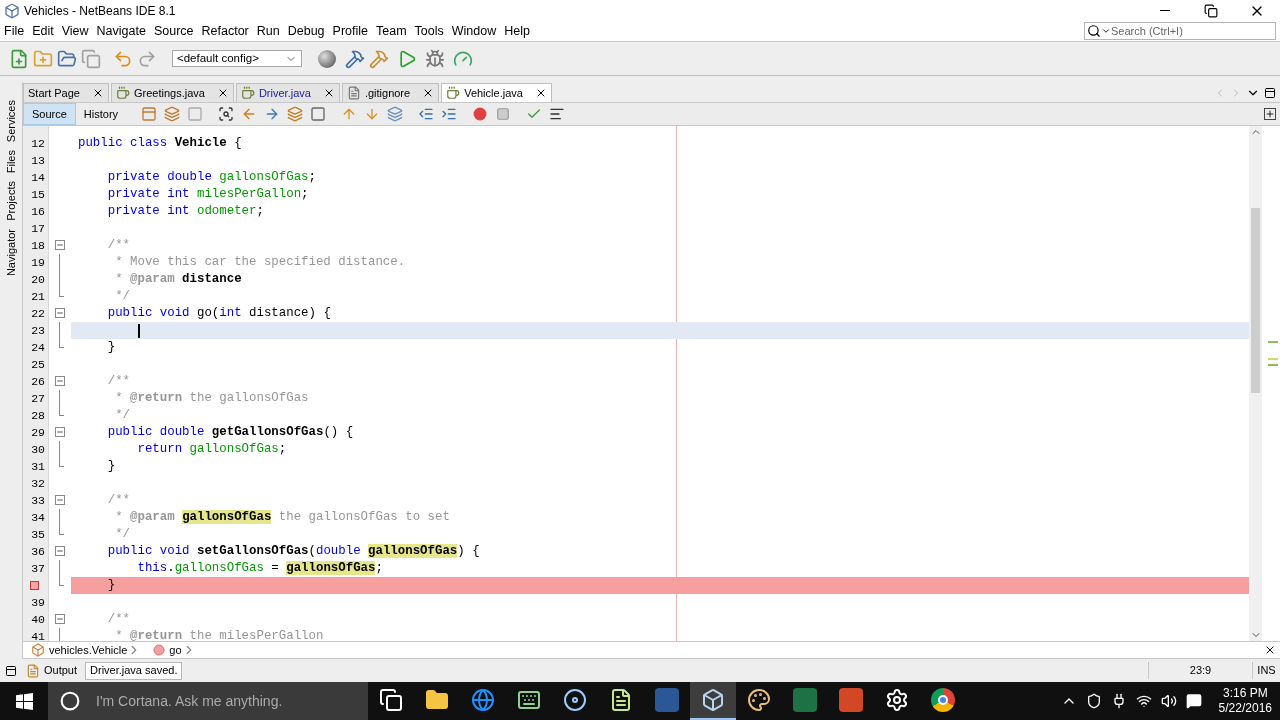  I want to click on code-line: private int odometer;, so click(185, 212).